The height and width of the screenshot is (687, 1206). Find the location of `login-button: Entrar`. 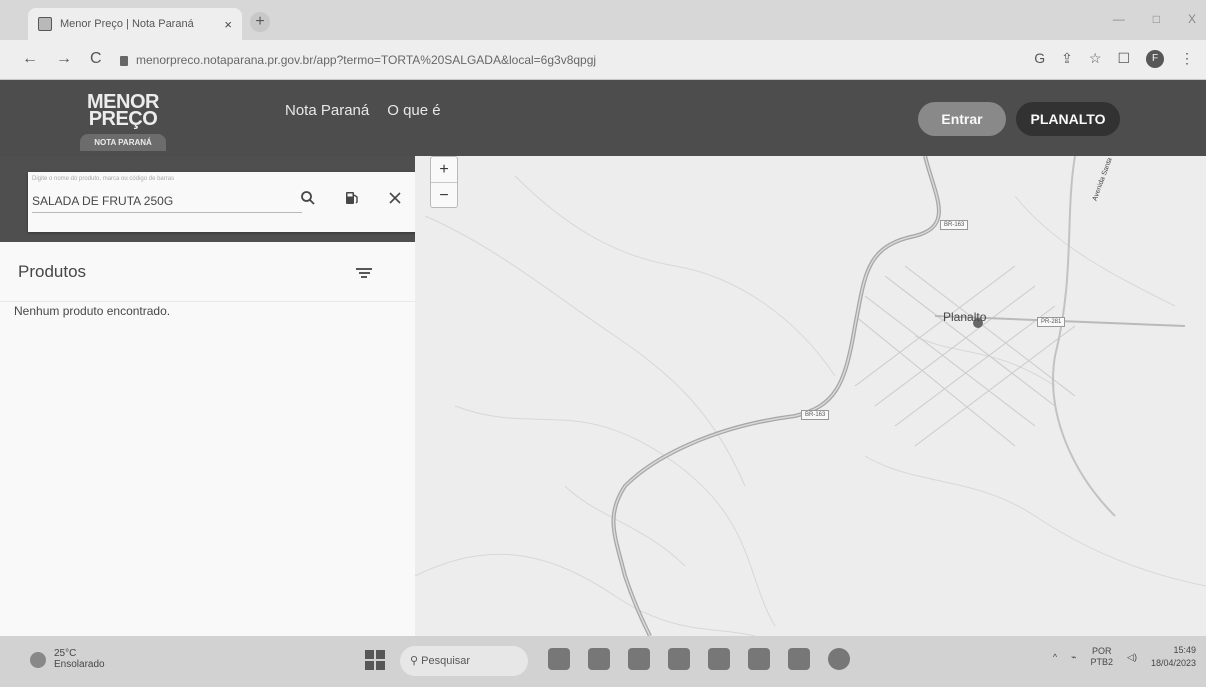

login-button: Entrar is located at coordinates (962, 119).